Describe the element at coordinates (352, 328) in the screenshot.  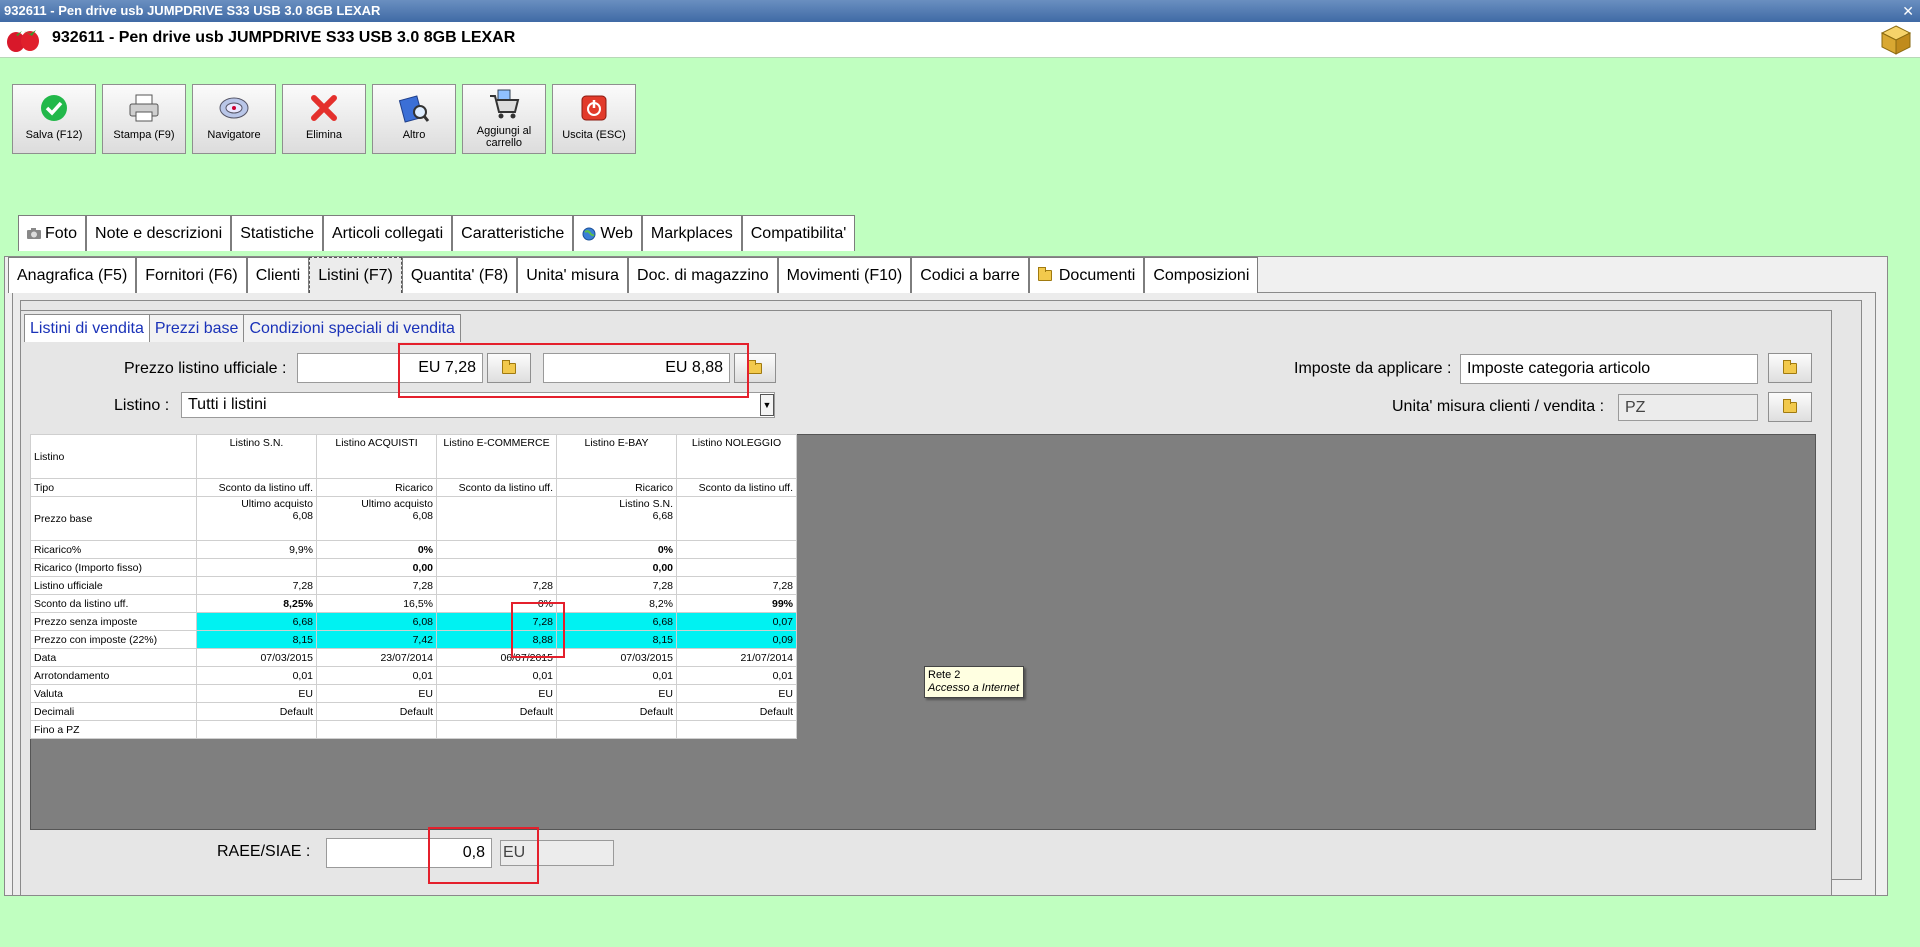
I see `subtab-condizioni-speciali: Condizioni speciali di vendita` at that location.